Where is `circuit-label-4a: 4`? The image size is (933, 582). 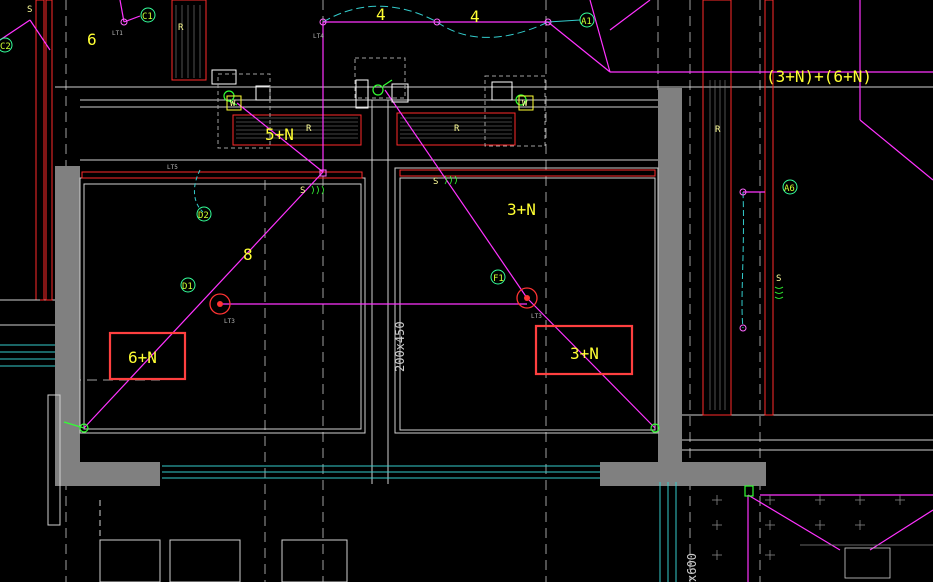 circuit-label-4a: 4 is located at coordinates (381, 14).